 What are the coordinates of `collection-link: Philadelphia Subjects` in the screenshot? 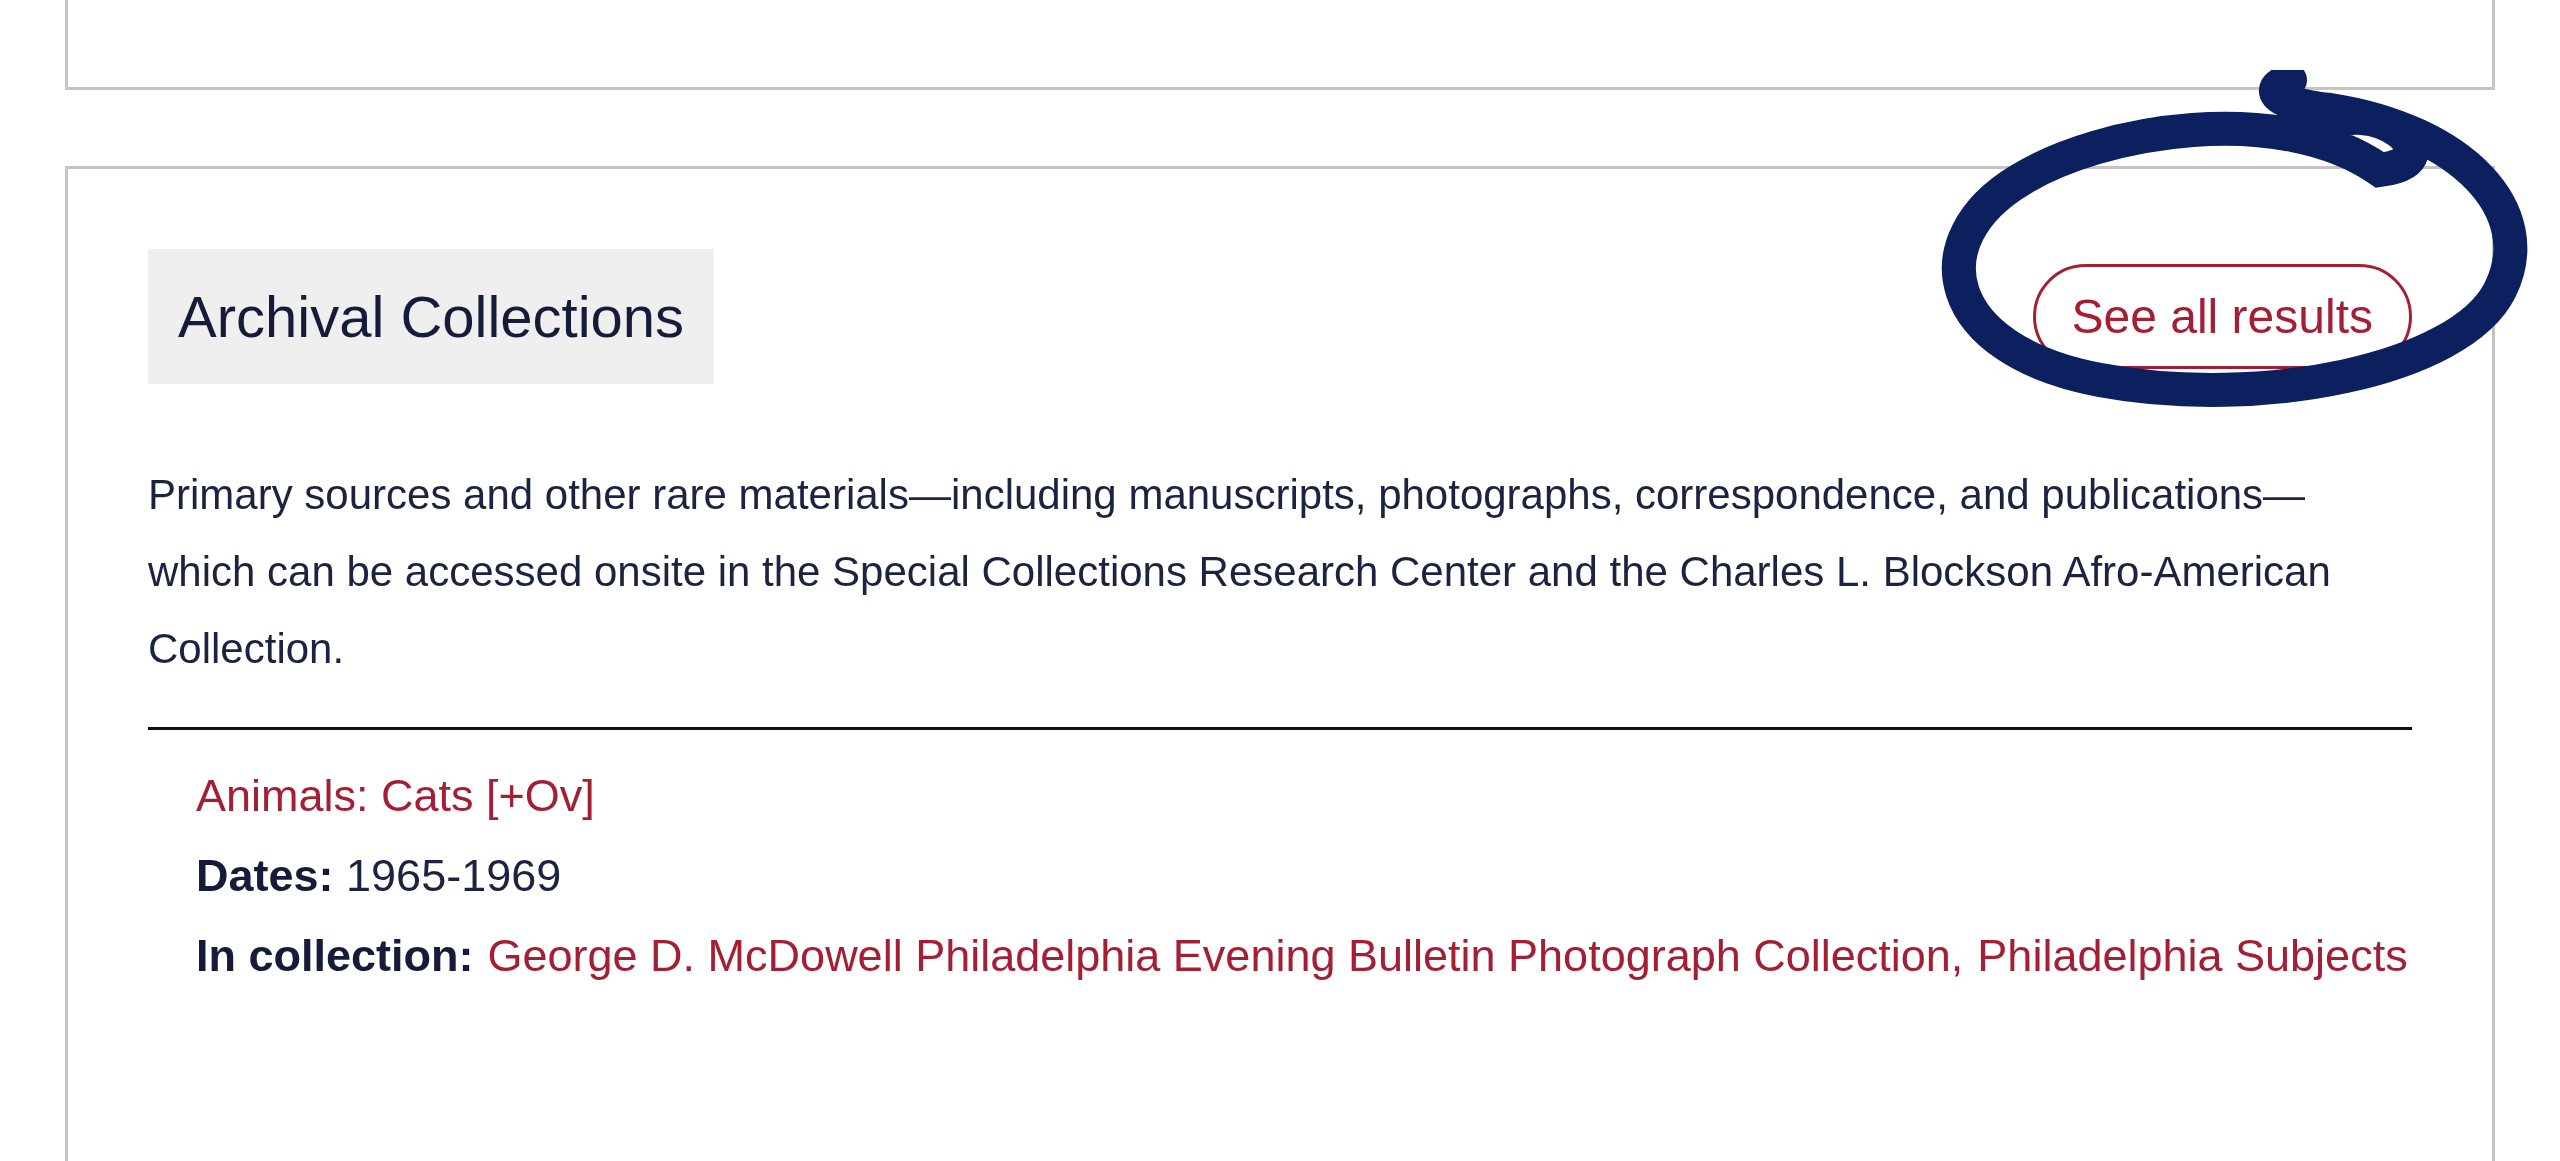 It's located at (2192, 956).